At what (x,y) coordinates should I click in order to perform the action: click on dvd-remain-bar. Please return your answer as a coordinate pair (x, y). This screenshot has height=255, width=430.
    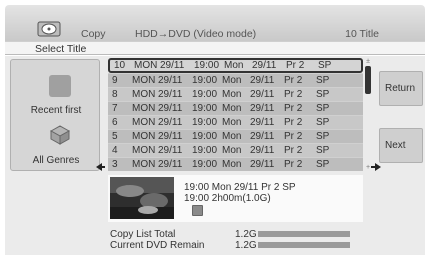
    Looking at the image, I should click on (304, 245).